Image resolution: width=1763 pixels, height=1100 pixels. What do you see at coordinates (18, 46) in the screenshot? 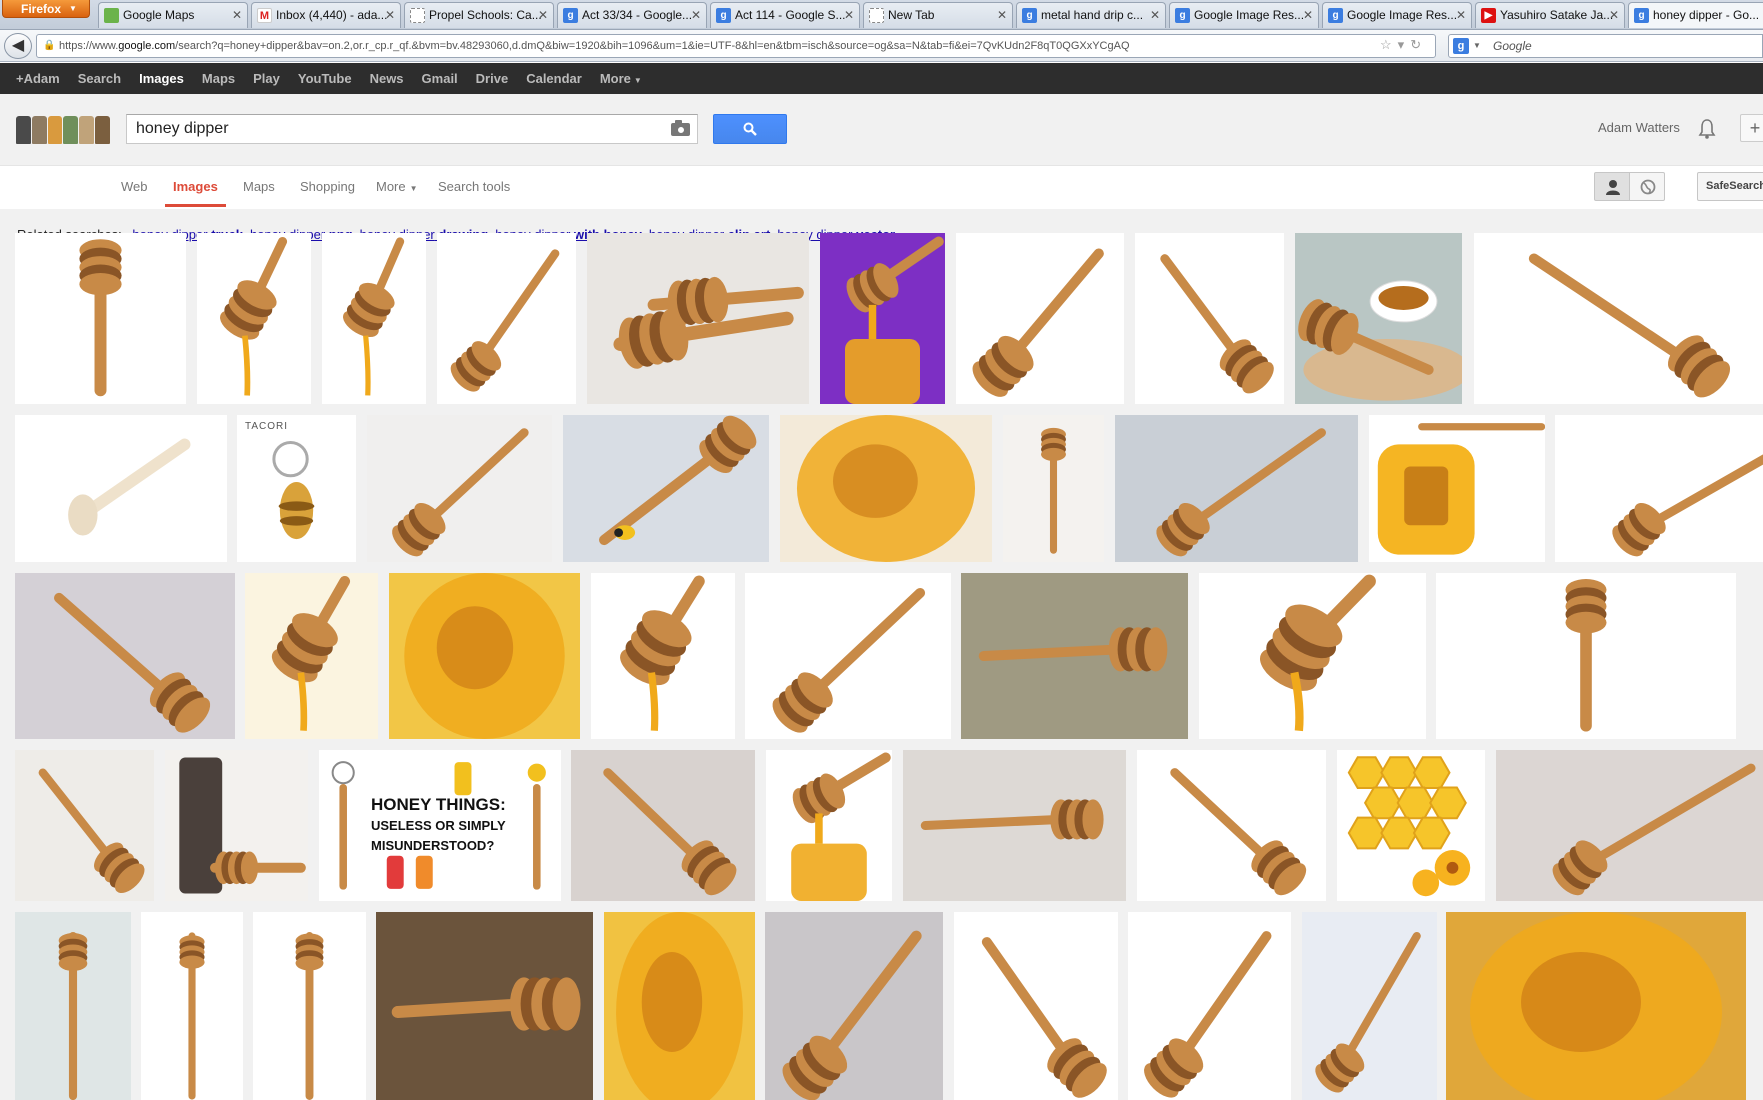
I see `back-button: ◀` at bounding box center [18, 46].